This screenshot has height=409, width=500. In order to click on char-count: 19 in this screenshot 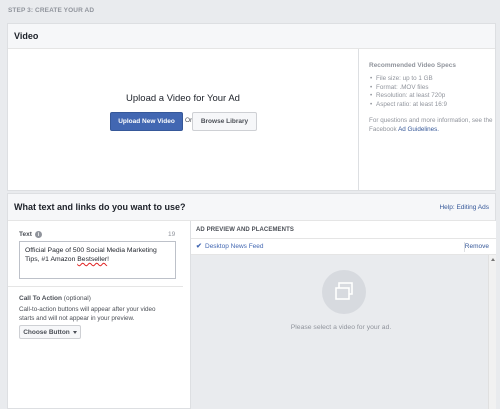, I will do `click(172, 234)`.